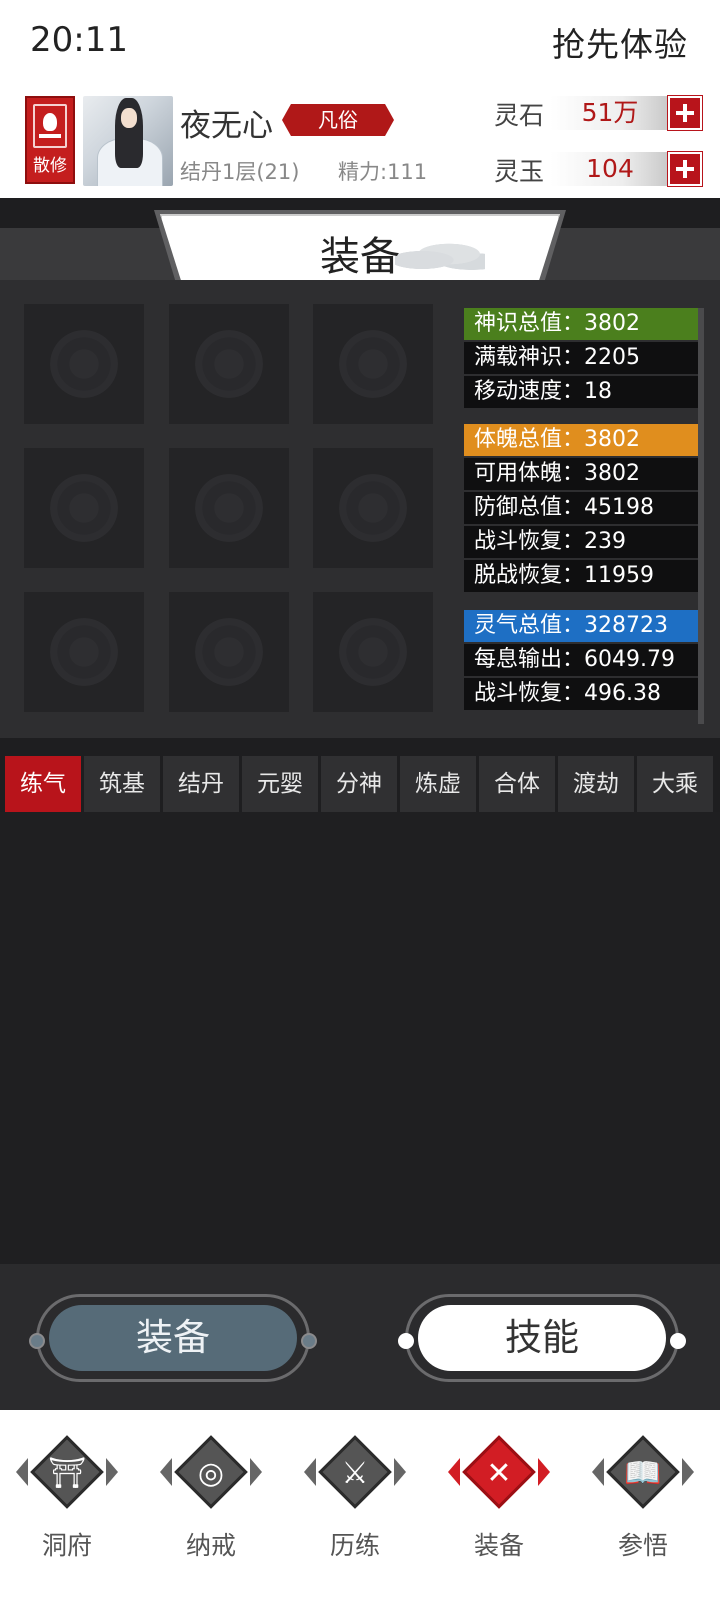 This screenshot has height=1600, width=720. Describe the element at coordinates (211, 1505) in the screenshot. I see `nav-ring: ◎ 纳戒` at that location.